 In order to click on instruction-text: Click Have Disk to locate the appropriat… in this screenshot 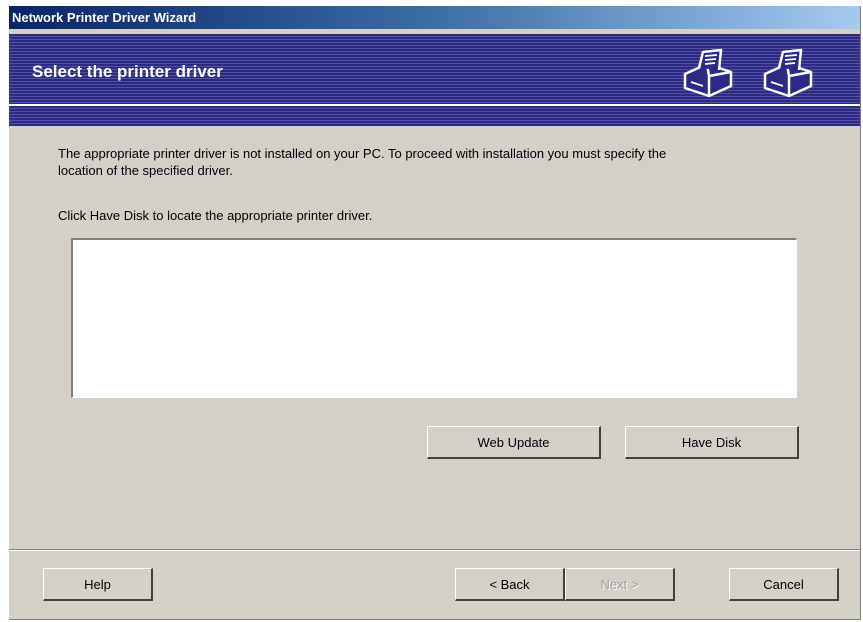, I will do `click(215, 215)`.